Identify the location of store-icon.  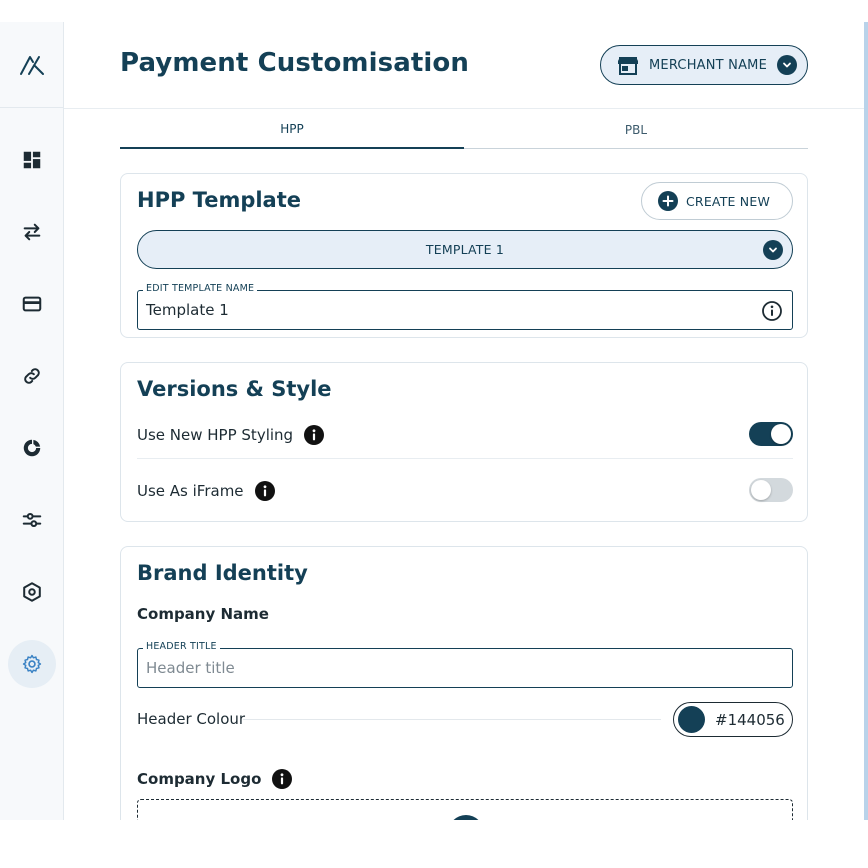
(628, 66).